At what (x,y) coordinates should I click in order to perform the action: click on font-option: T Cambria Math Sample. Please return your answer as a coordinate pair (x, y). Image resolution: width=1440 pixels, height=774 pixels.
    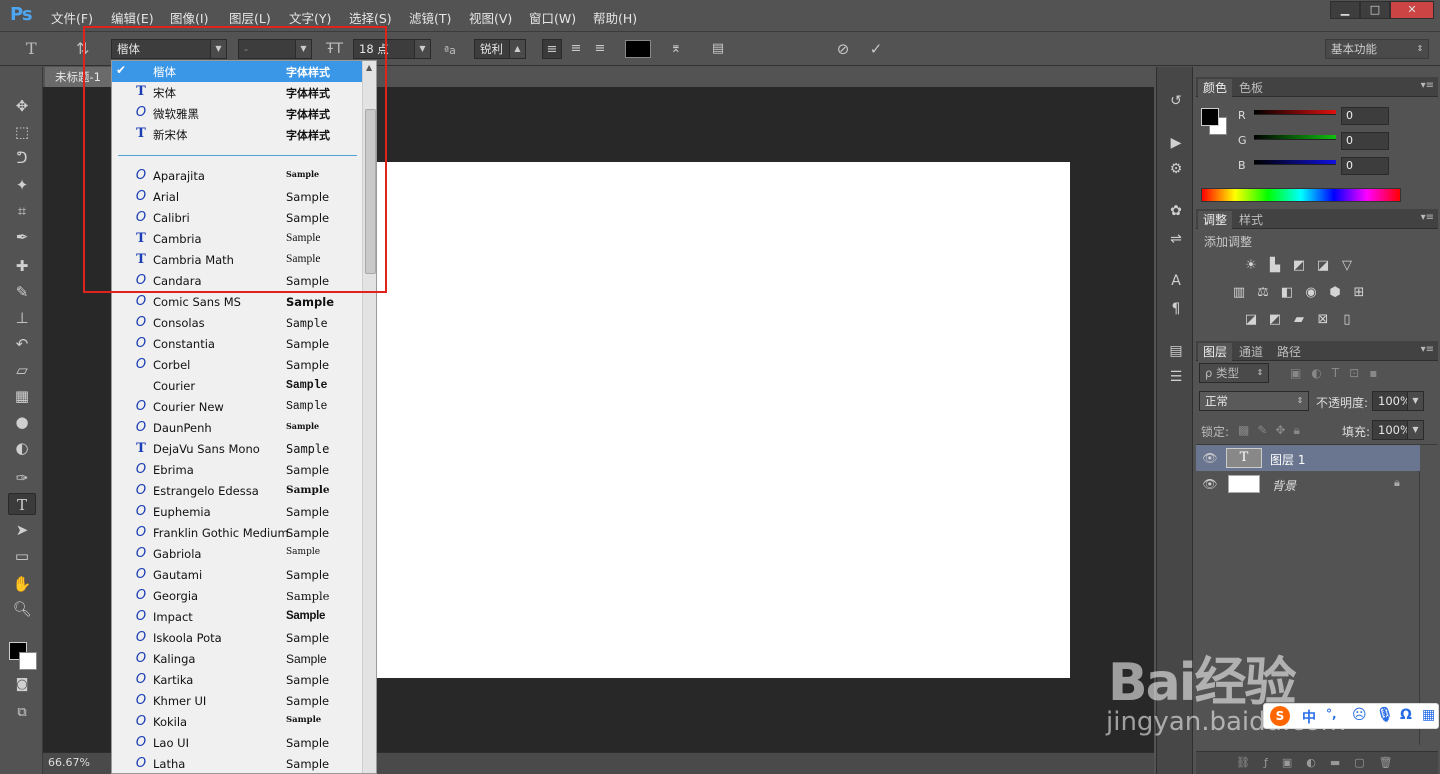
    Looking at the image, I should click on (237, 260).